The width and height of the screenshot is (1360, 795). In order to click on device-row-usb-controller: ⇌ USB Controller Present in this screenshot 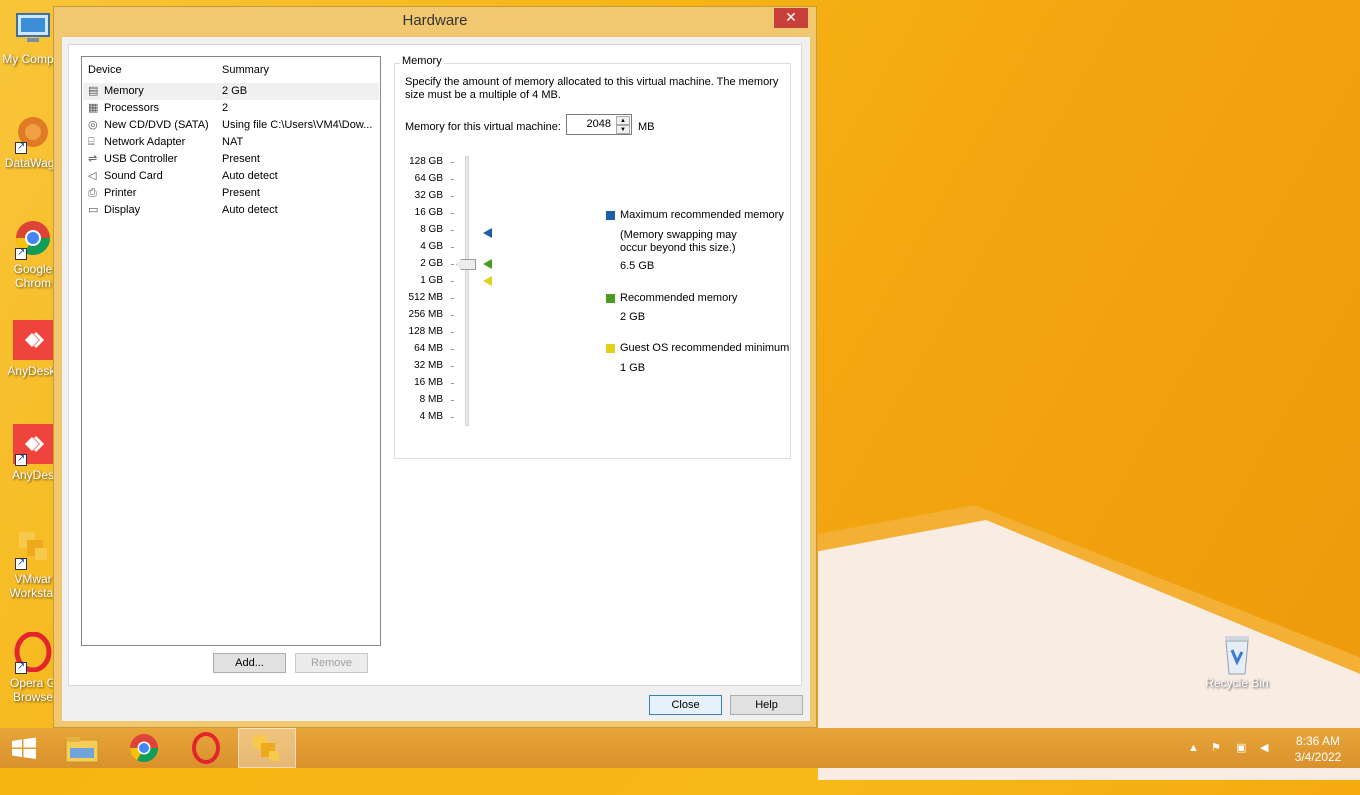, I will do `click(231, 159)`.